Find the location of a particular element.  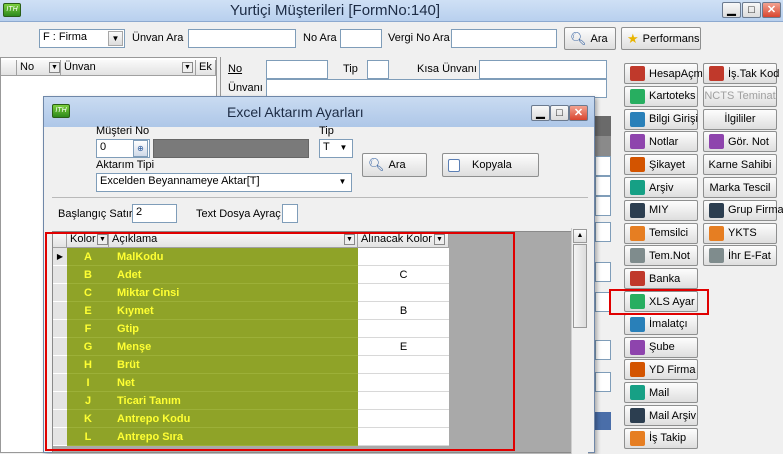

kopyala-button: Kopyala is located at coordinates (490, 165).